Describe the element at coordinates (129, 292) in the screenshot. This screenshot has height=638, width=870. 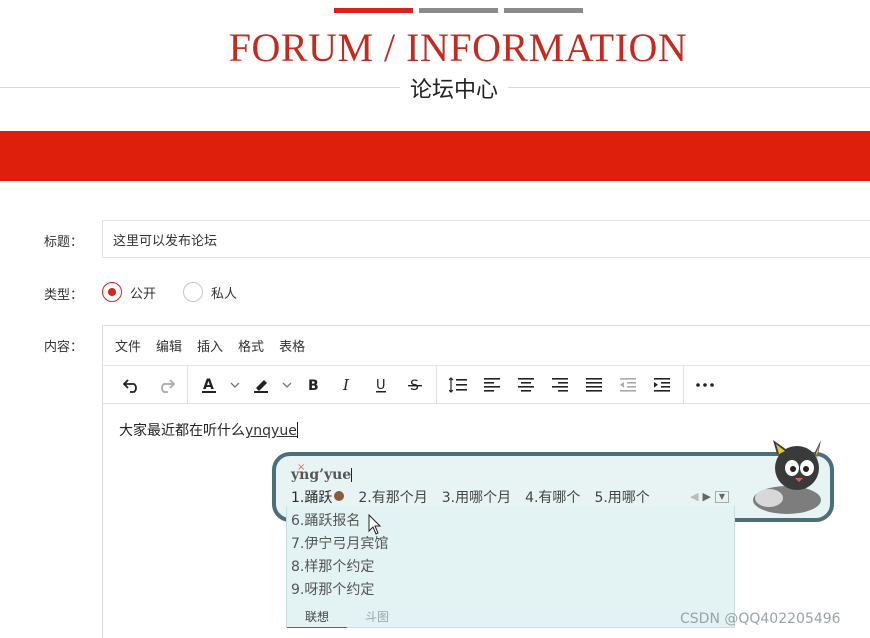
I see `radio-public: 公开` at that location.